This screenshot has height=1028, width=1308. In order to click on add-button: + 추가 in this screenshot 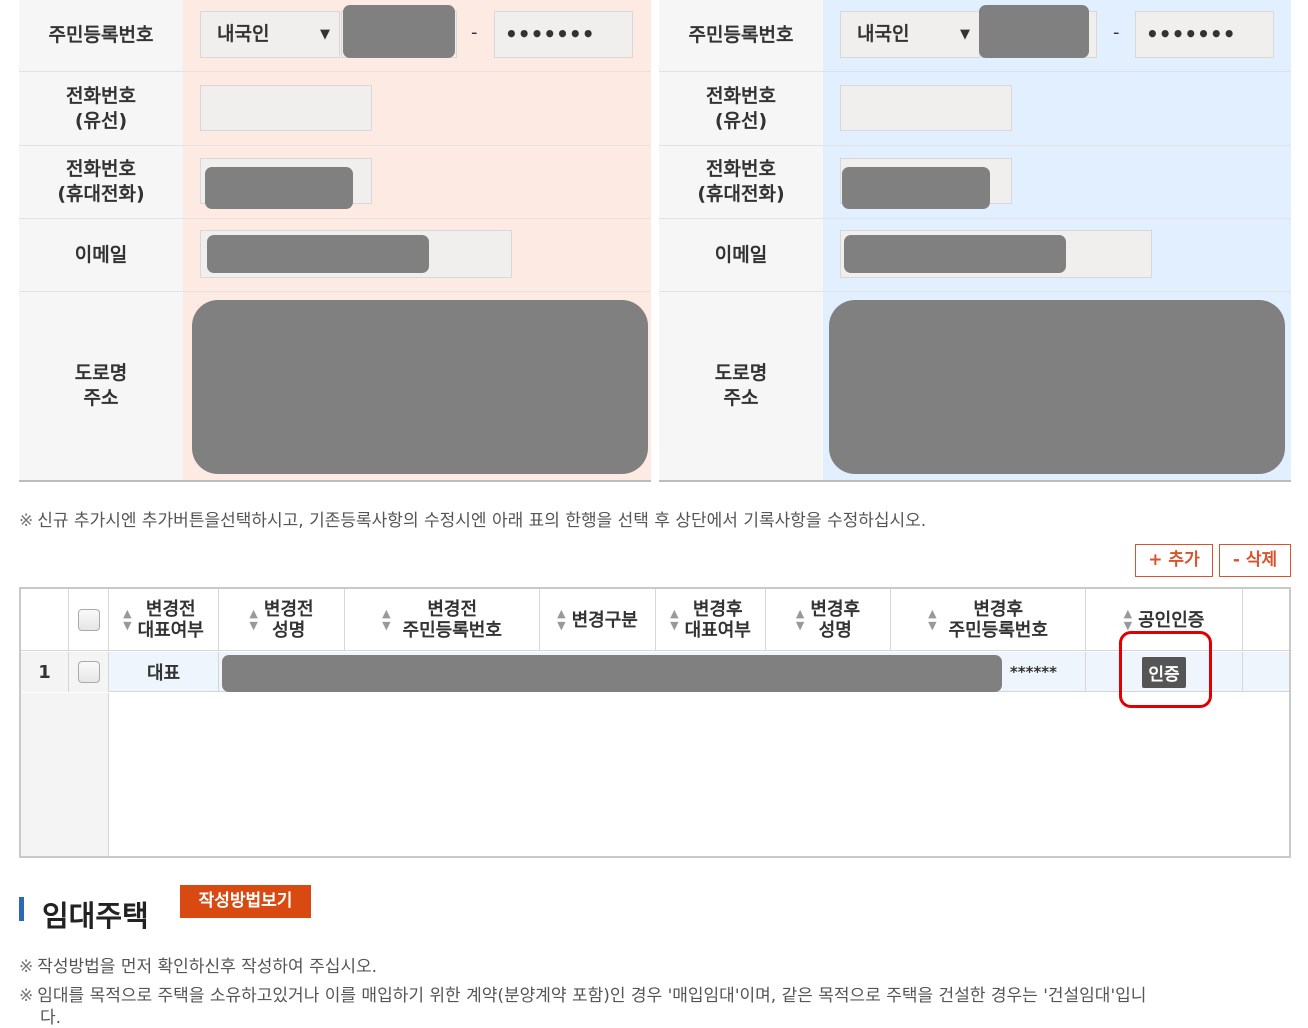, I will do `click(1174, 560)`.